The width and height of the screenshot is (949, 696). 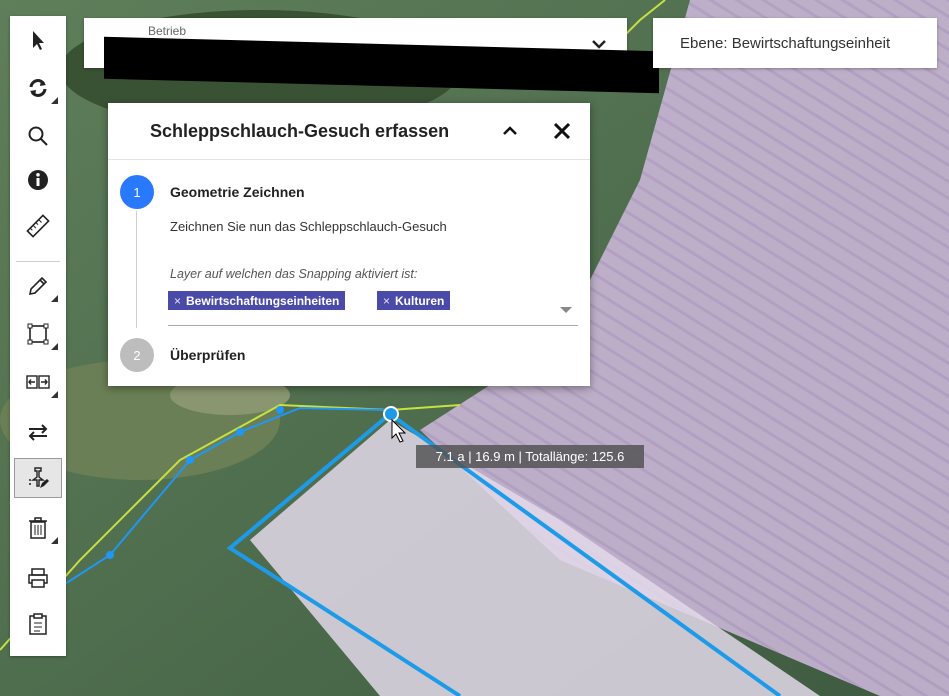 I want to click on snap-draw-tool-button, so click(x=38, y=478).